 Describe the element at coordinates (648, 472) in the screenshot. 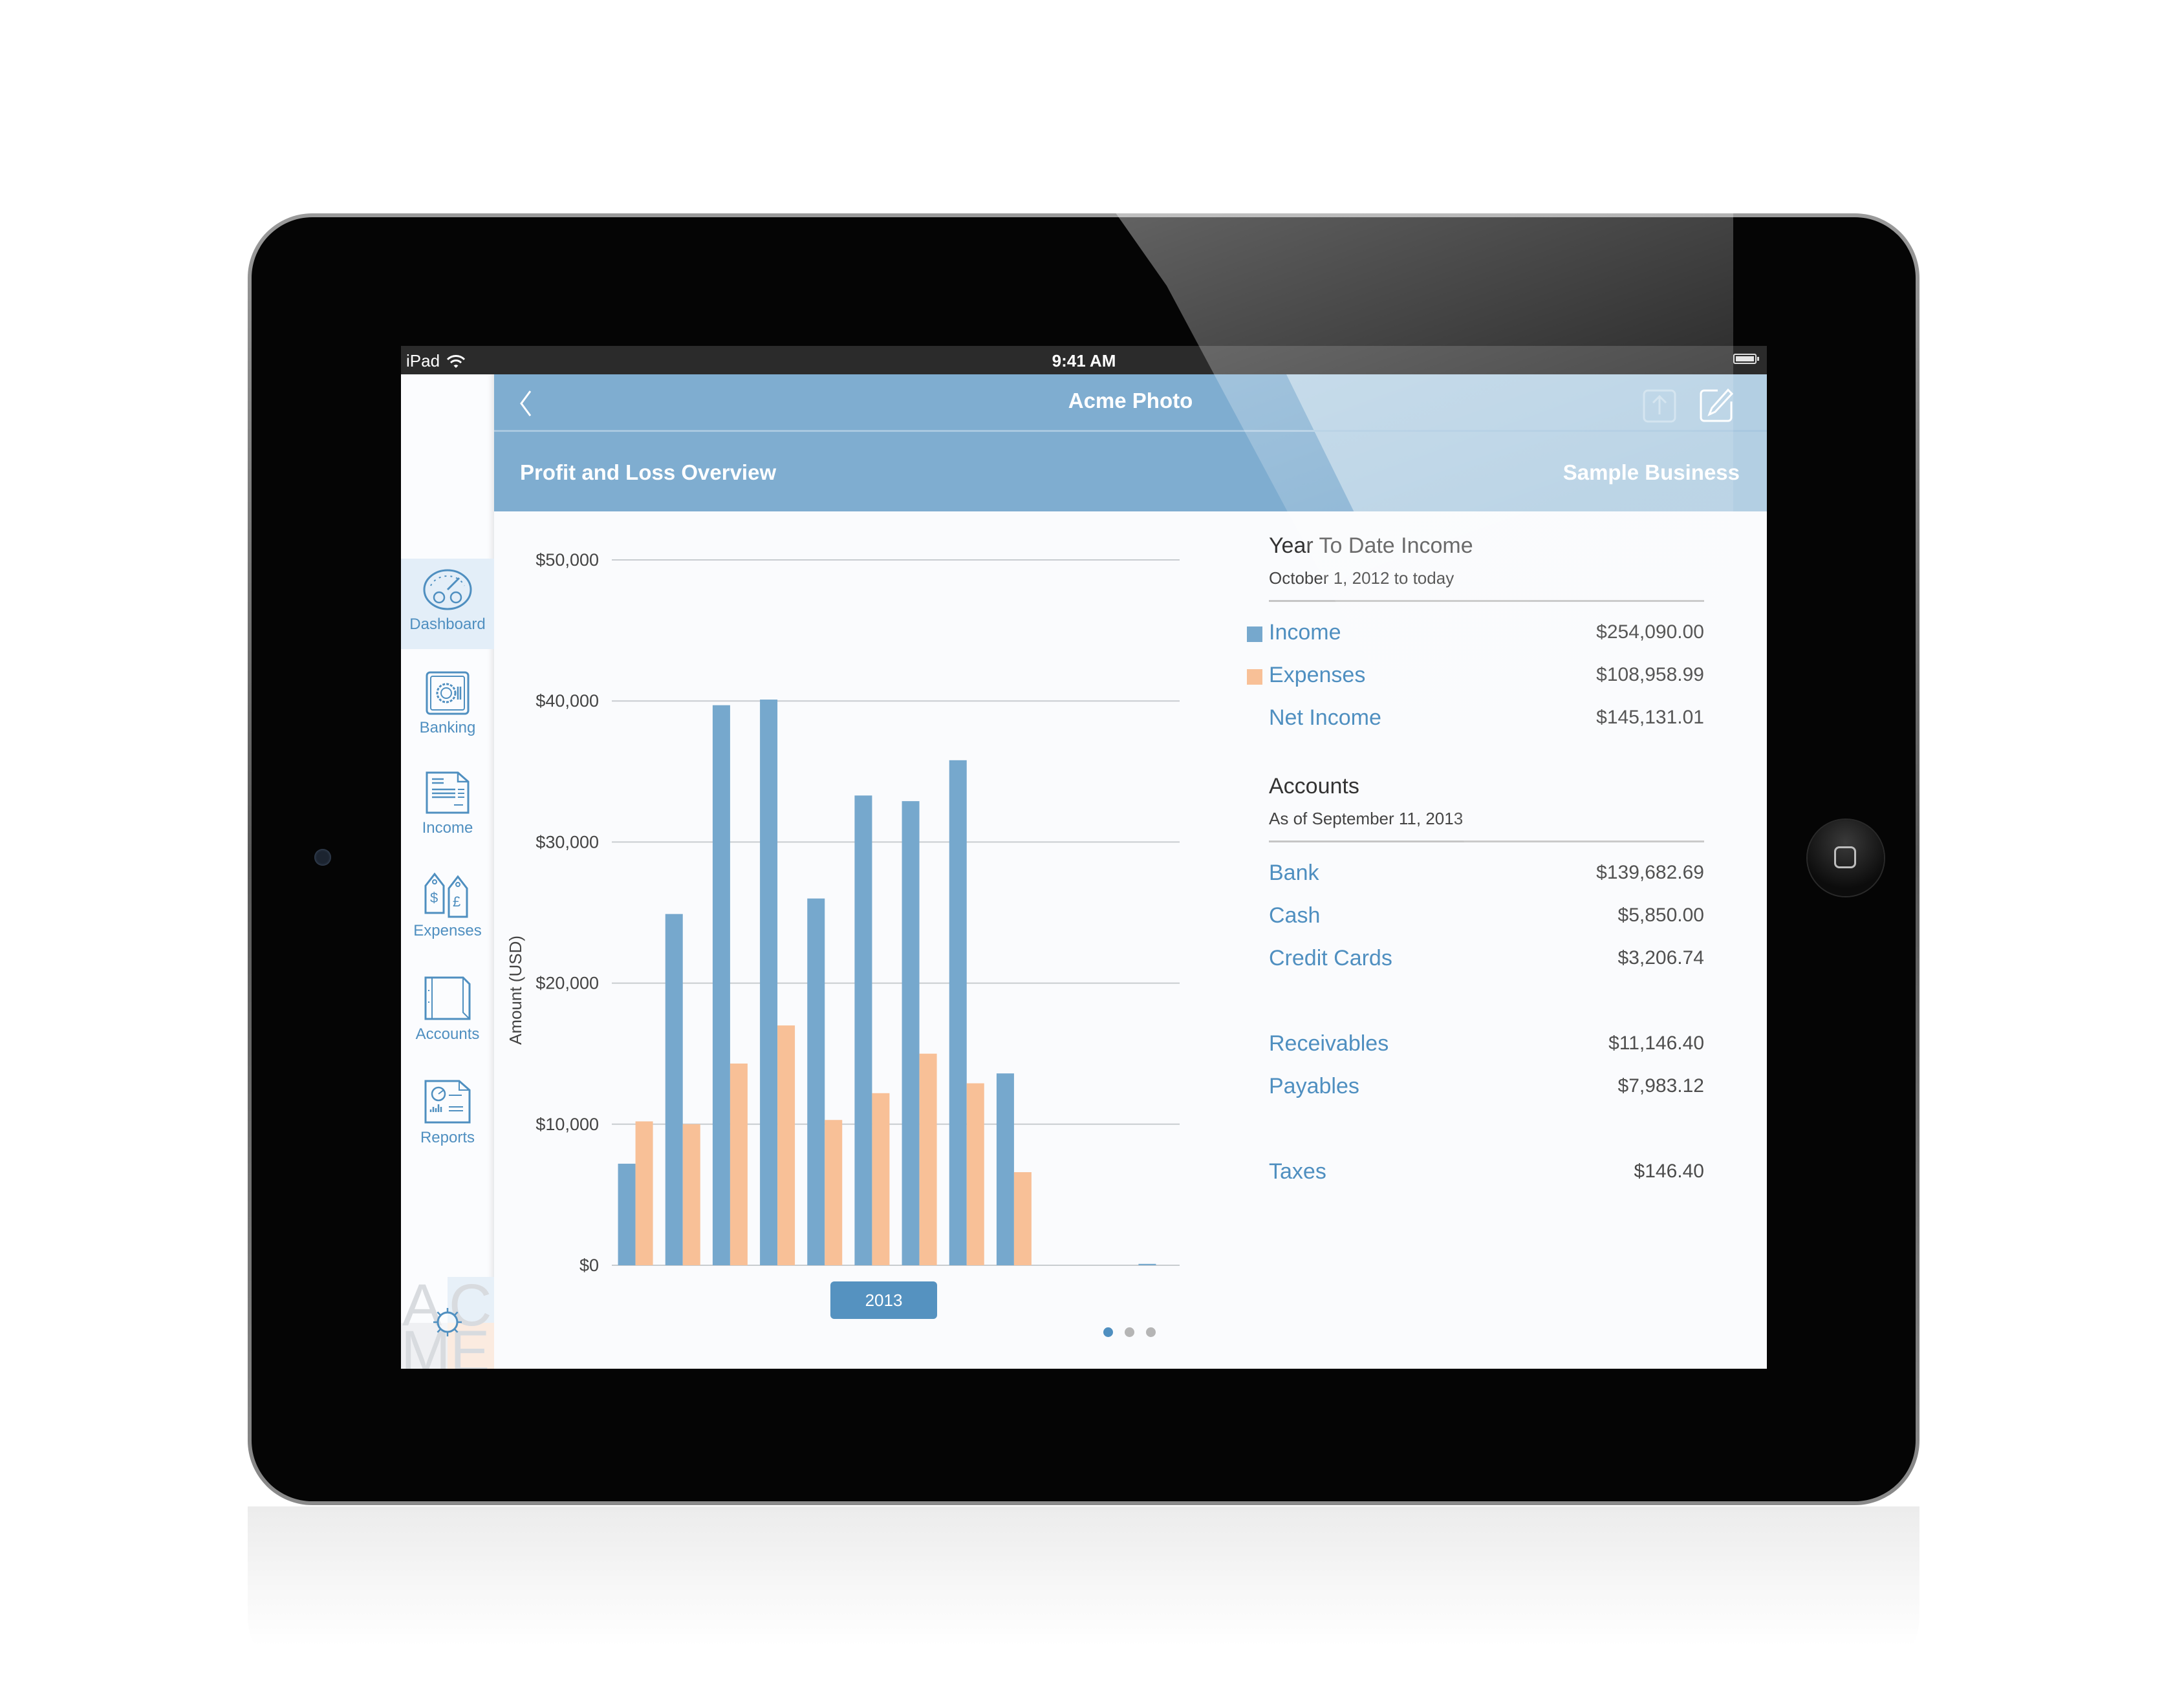

I see `page-title: Profit and Loss Overview` at that location.